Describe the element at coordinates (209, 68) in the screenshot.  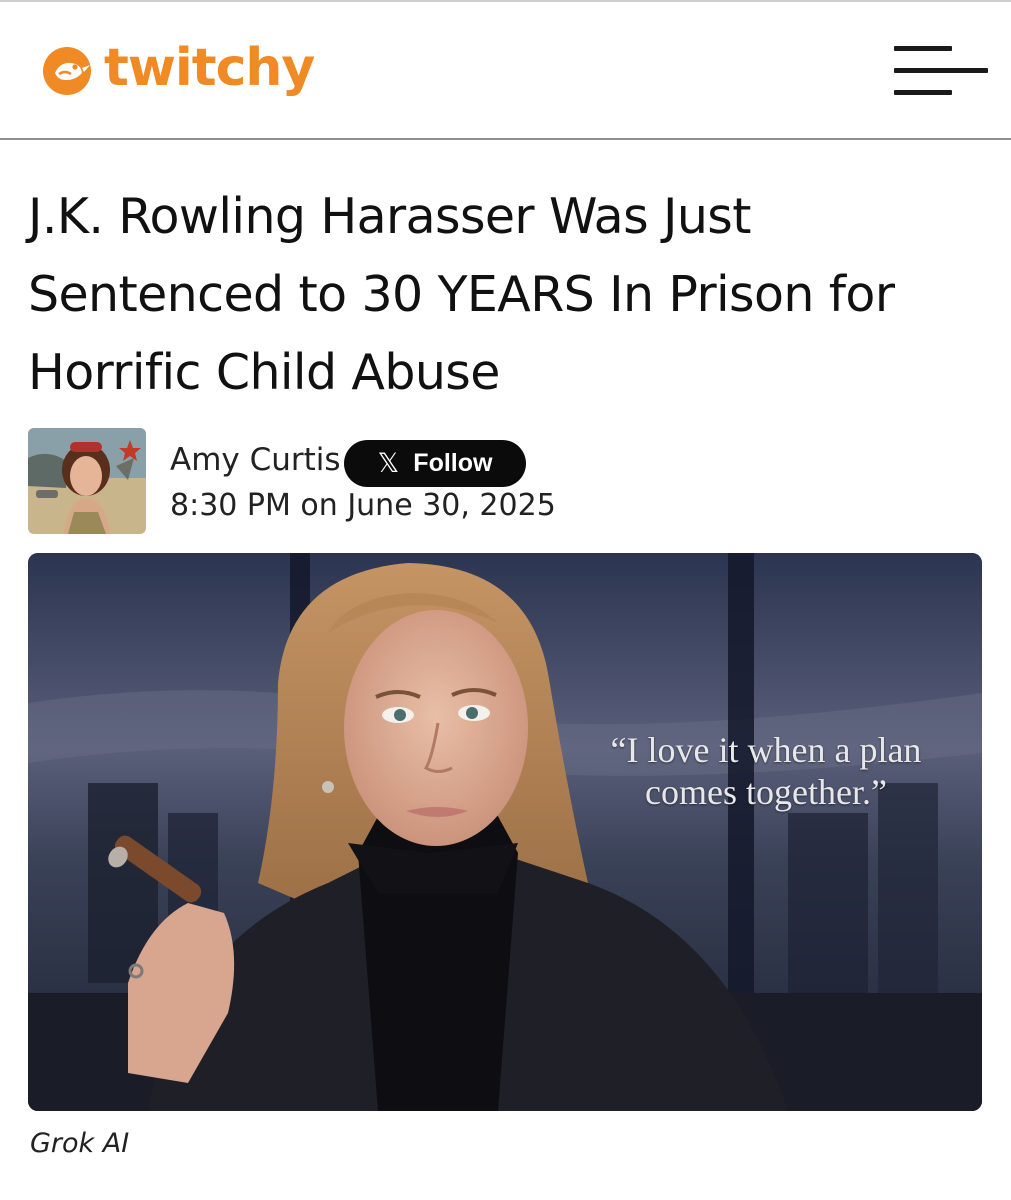
I see `logo-wordmark: twitchy` at that location.